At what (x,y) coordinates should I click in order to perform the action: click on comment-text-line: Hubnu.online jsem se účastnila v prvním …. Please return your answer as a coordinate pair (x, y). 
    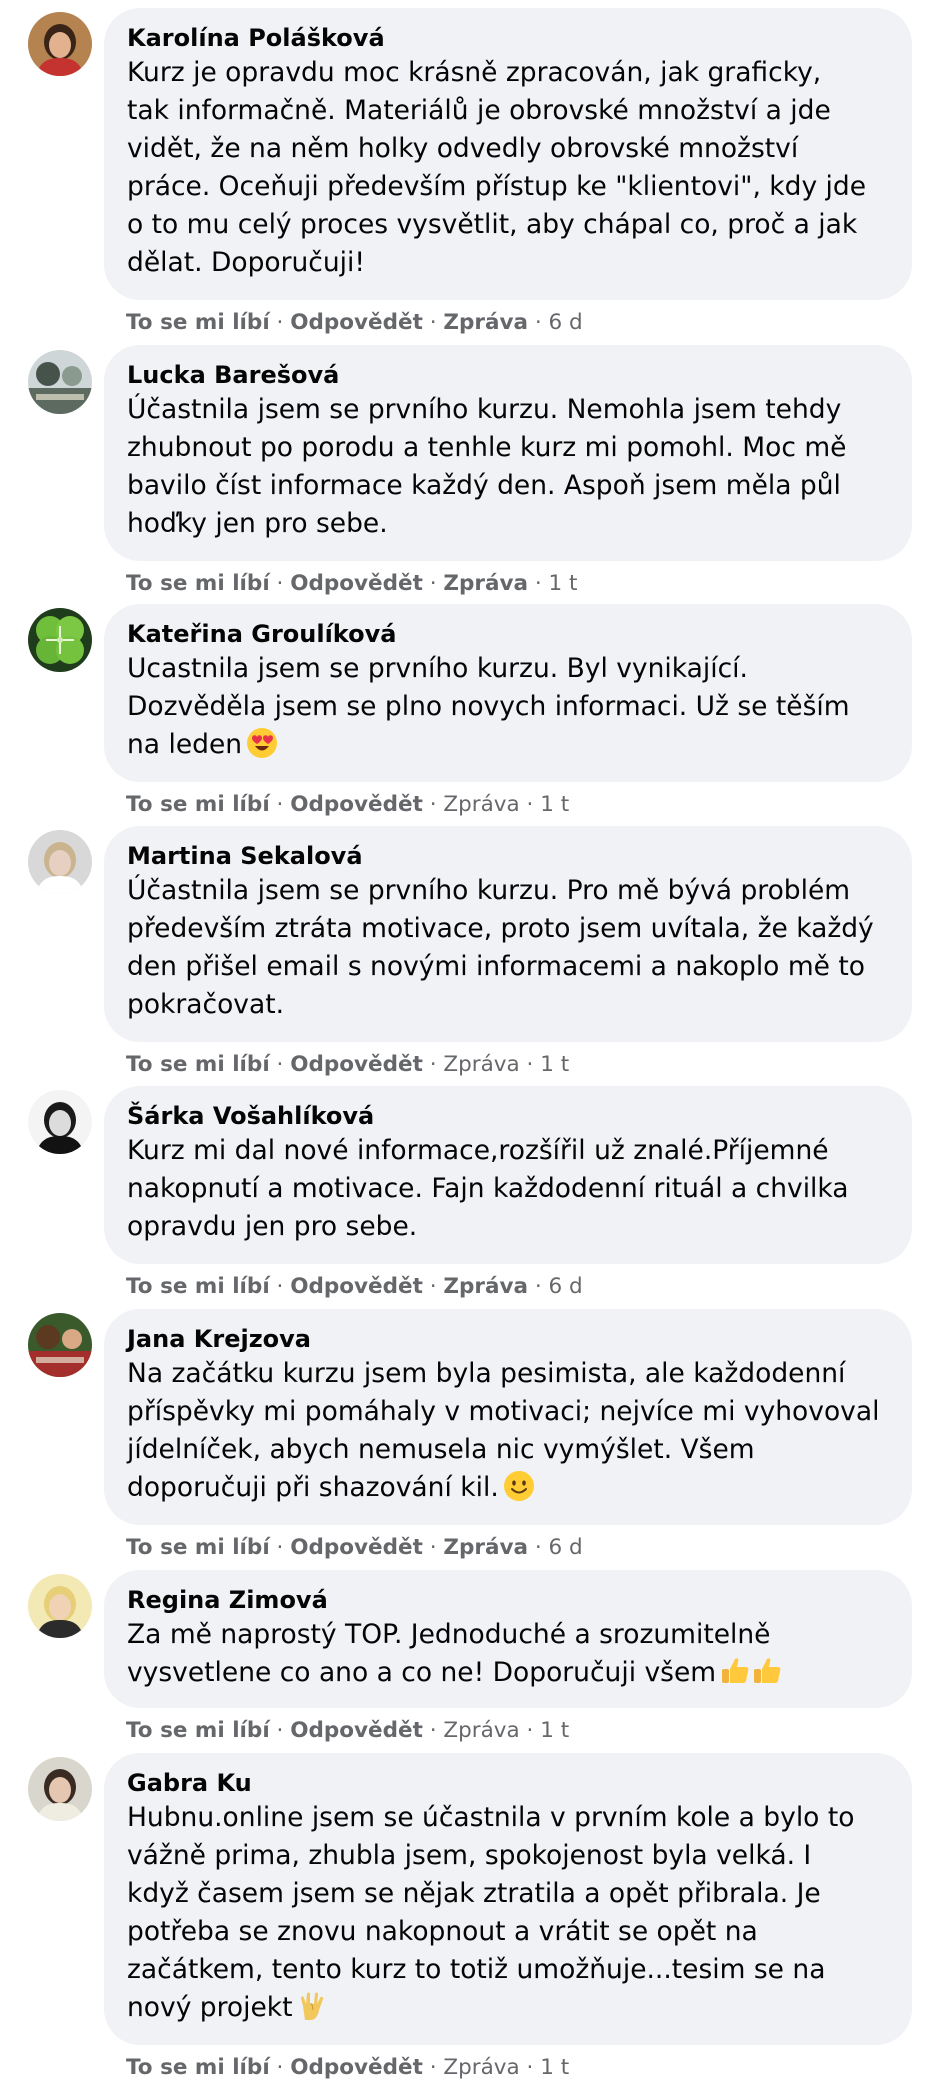
    Looking at the image, I should click on (508, 1818).